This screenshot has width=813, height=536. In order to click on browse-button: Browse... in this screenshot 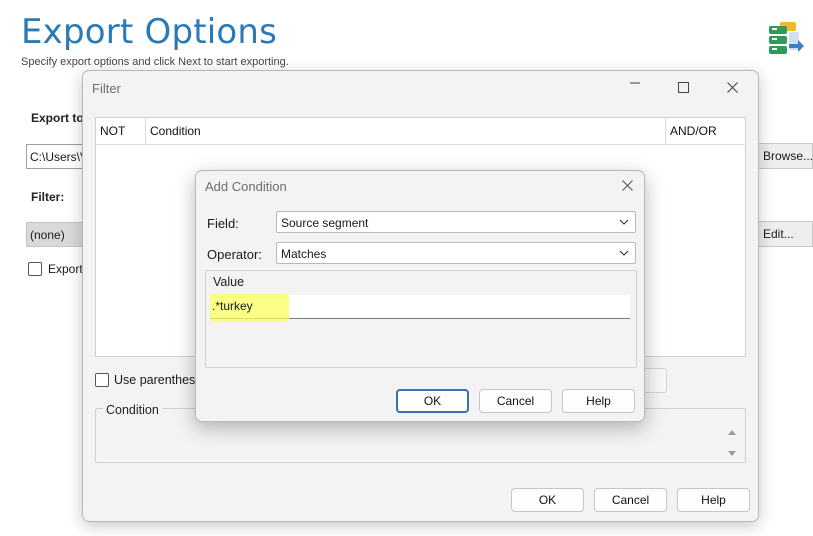, I will do `click(784, 156)`.